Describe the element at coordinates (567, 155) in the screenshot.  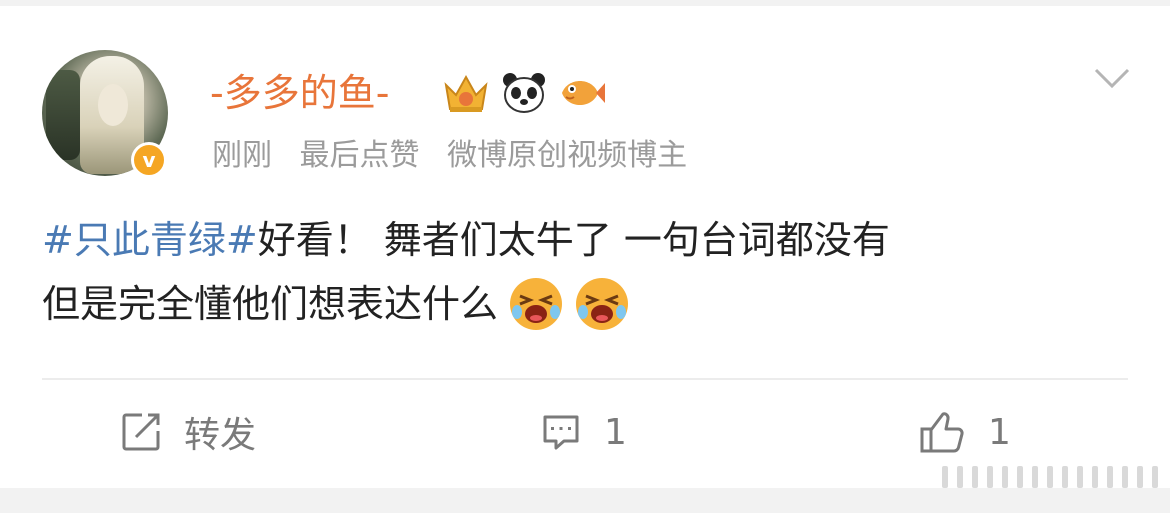
I see `author-title: 微博原创视频博主` at that location.